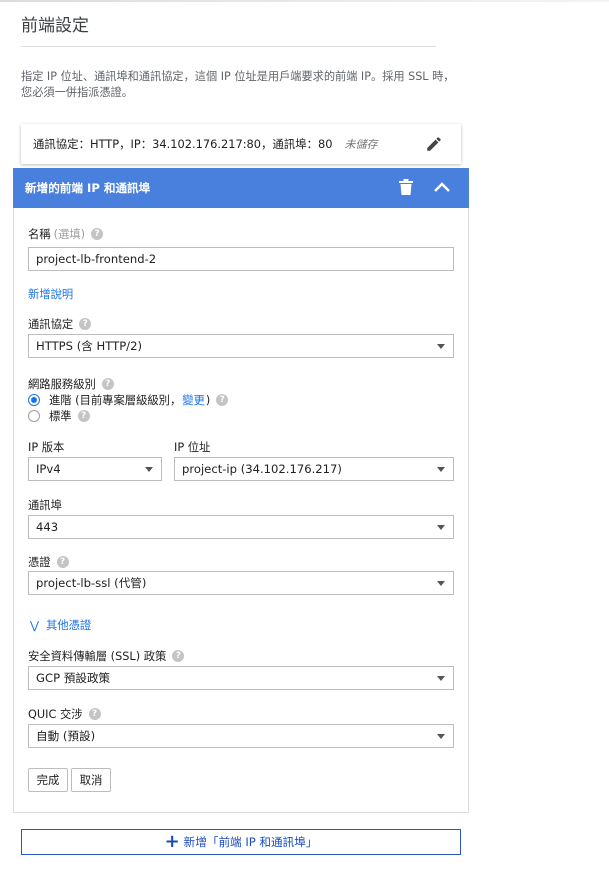 The image size is (609, 892). What do you see at coordinates (45, 505) in the screenshot?
I see `port-label: 通訊埠` at bounding box center [45, 505].